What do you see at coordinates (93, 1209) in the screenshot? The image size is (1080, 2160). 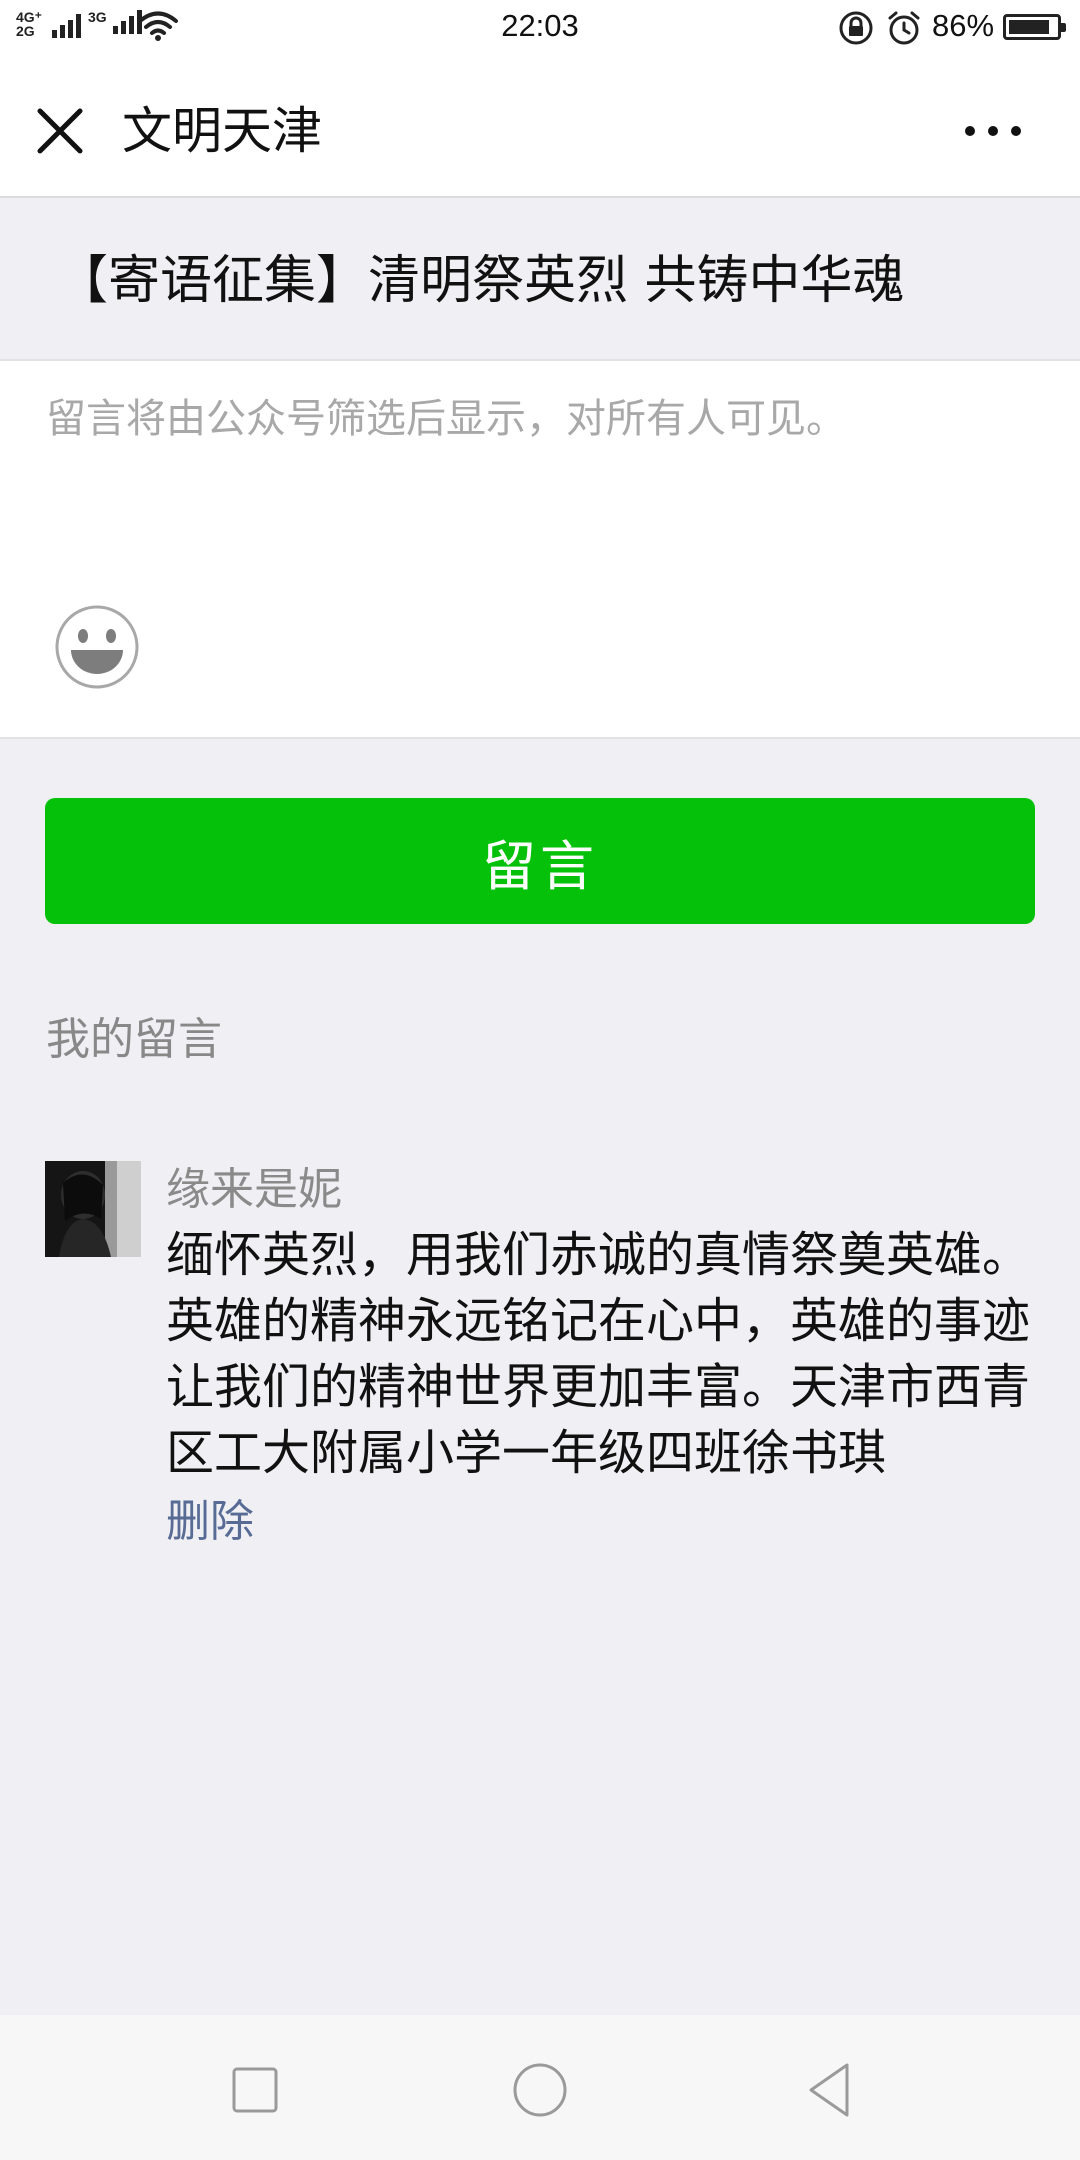 I see `avatar` at bounding box center [93, 1209].